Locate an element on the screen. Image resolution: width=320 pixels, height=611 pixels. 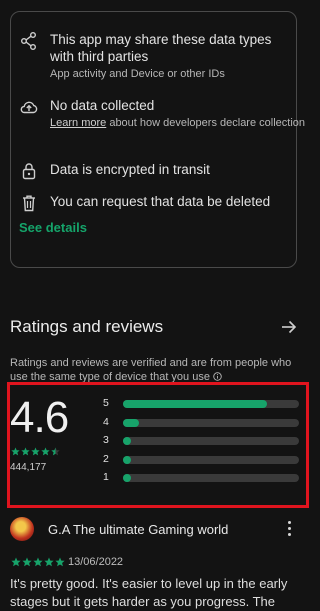
info-icon is located at coordinates (217, 376).